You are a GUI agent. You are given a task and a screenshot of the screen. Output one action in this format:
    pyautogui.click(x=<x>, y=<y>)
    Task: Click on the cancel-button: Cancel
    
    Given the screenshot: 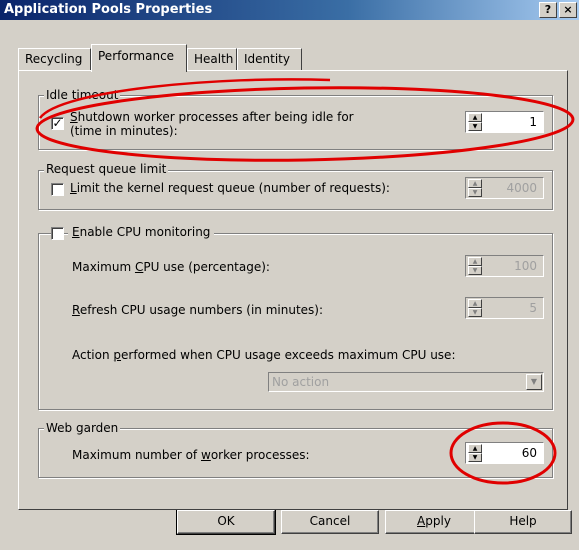 What is the action you would take?
    pyautogui.click(x=330, y=522)
    